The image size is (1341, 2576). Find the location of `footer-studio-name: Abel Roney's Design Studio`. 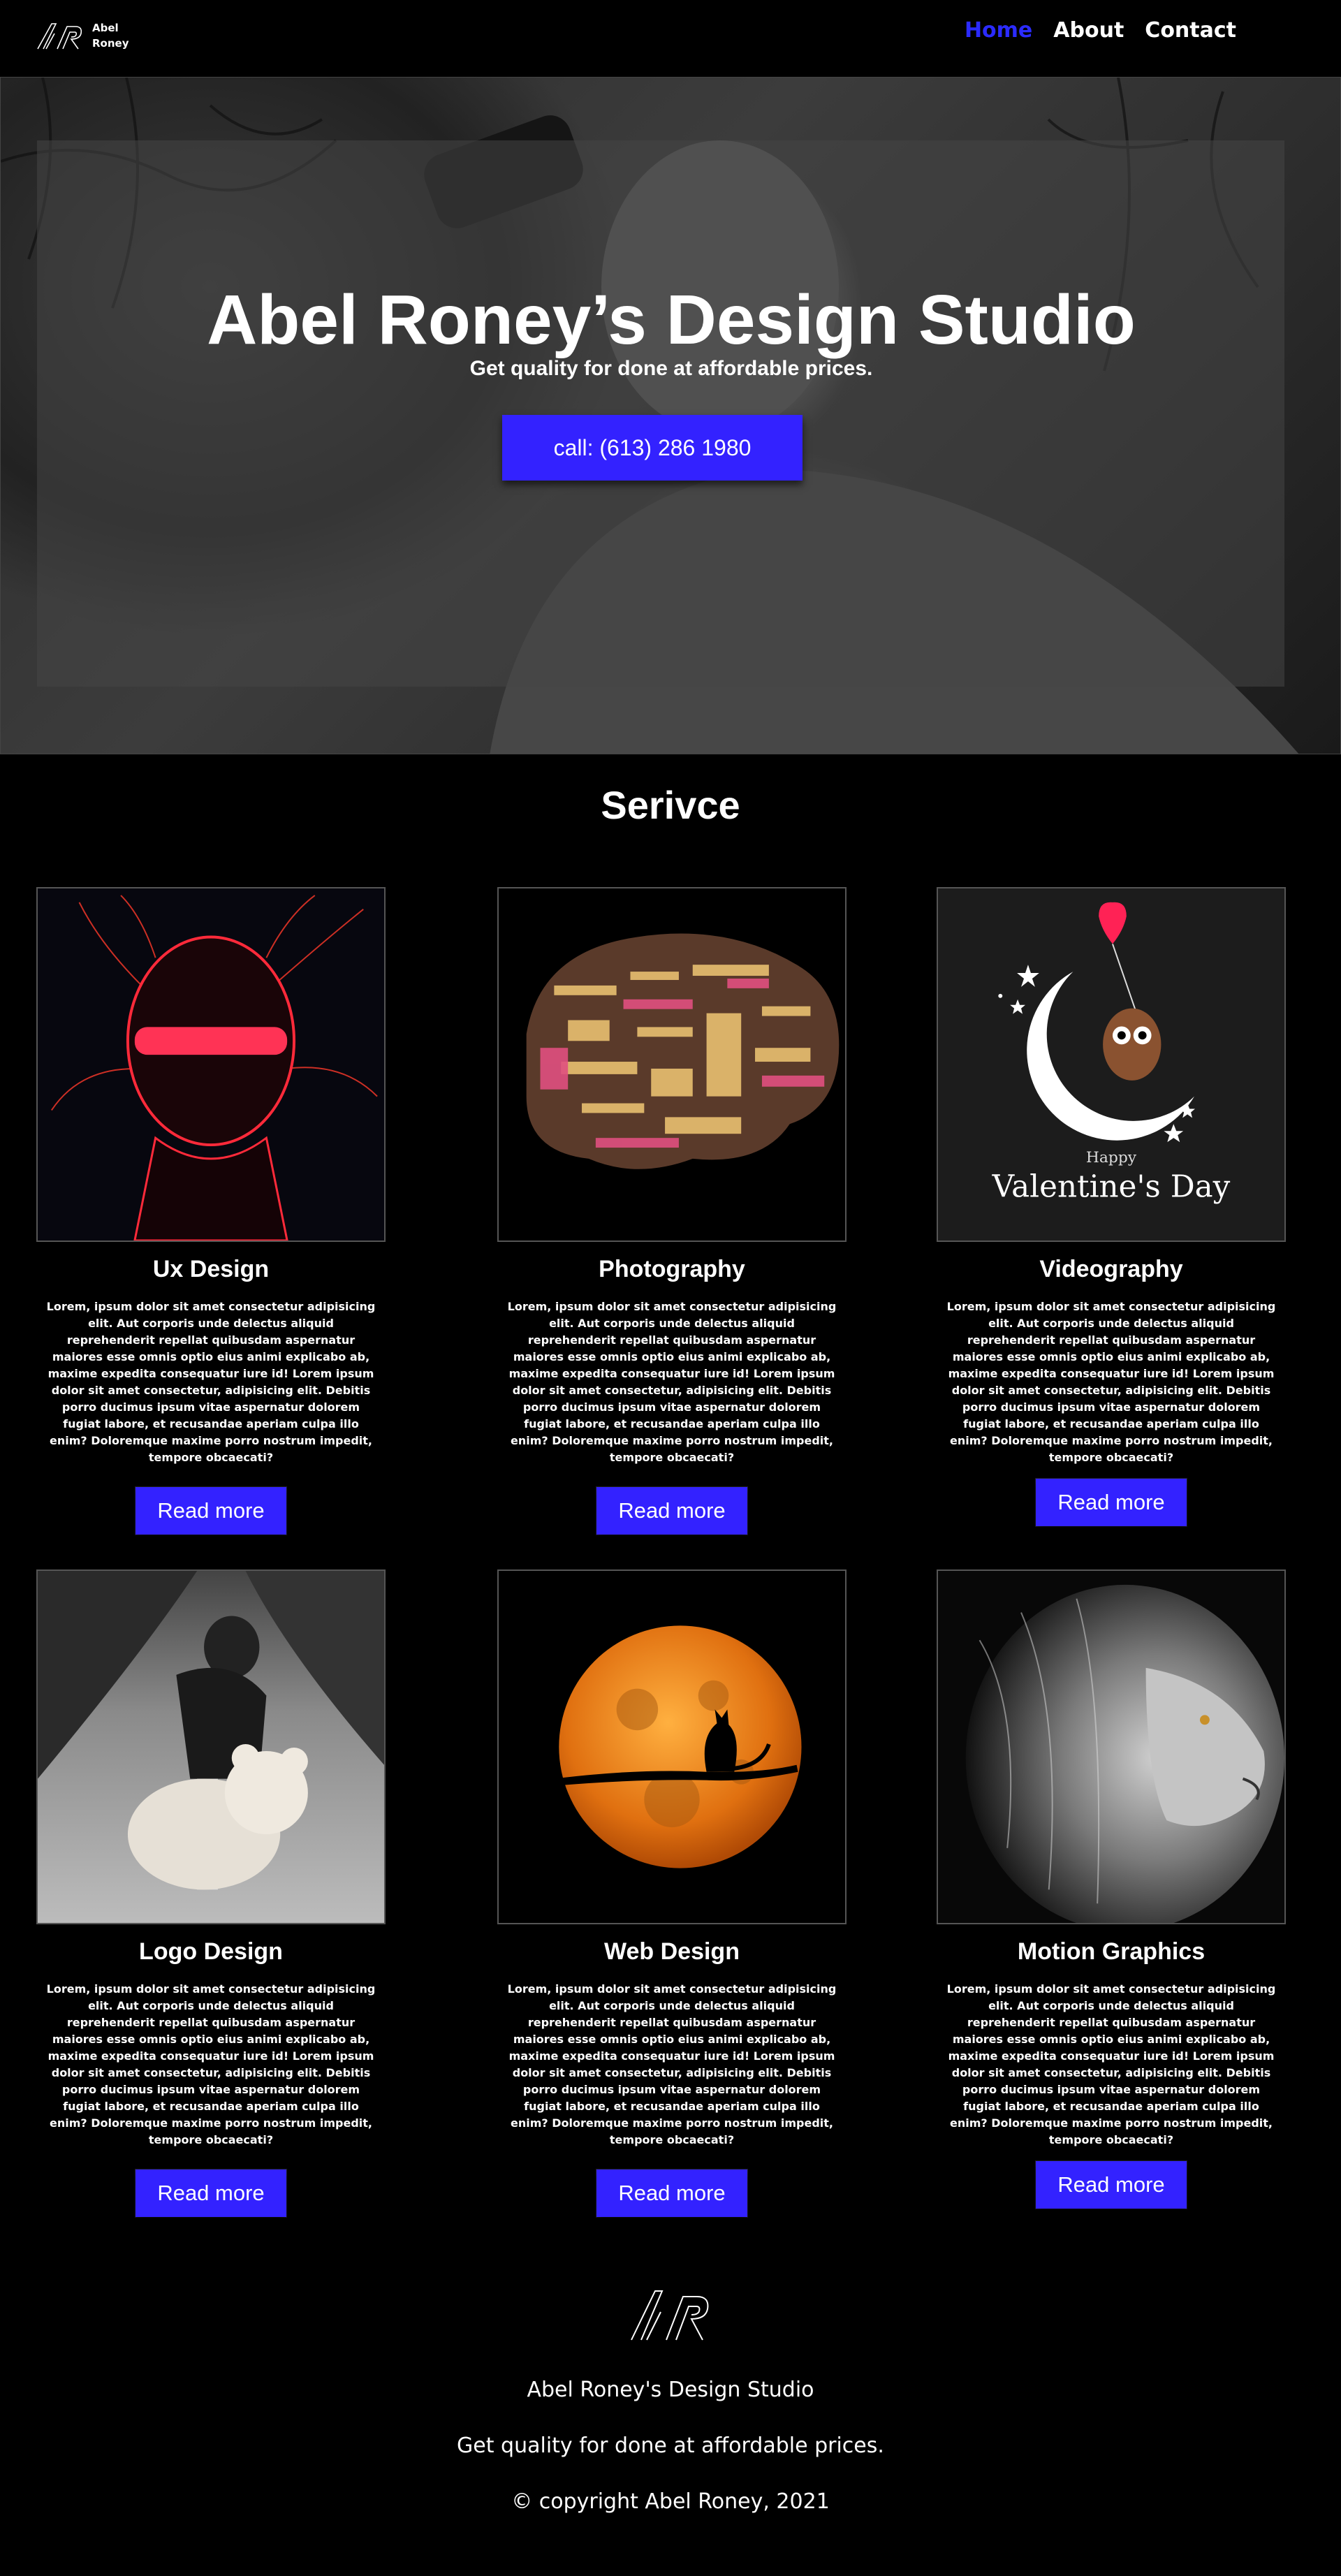

footer-studio-name: Abel Roney's Design Studio is located at coordinates (670, 2390).